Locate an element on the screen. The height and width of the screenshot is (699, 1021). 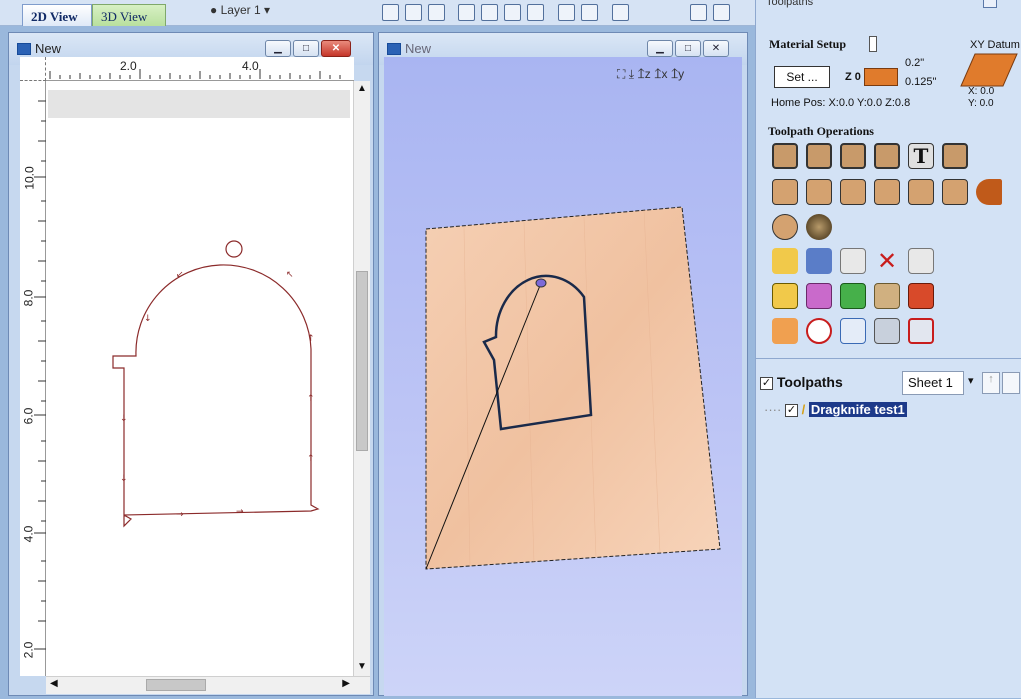
ruler-top: 2.0 4.0 is located at coordinates (187, 69).